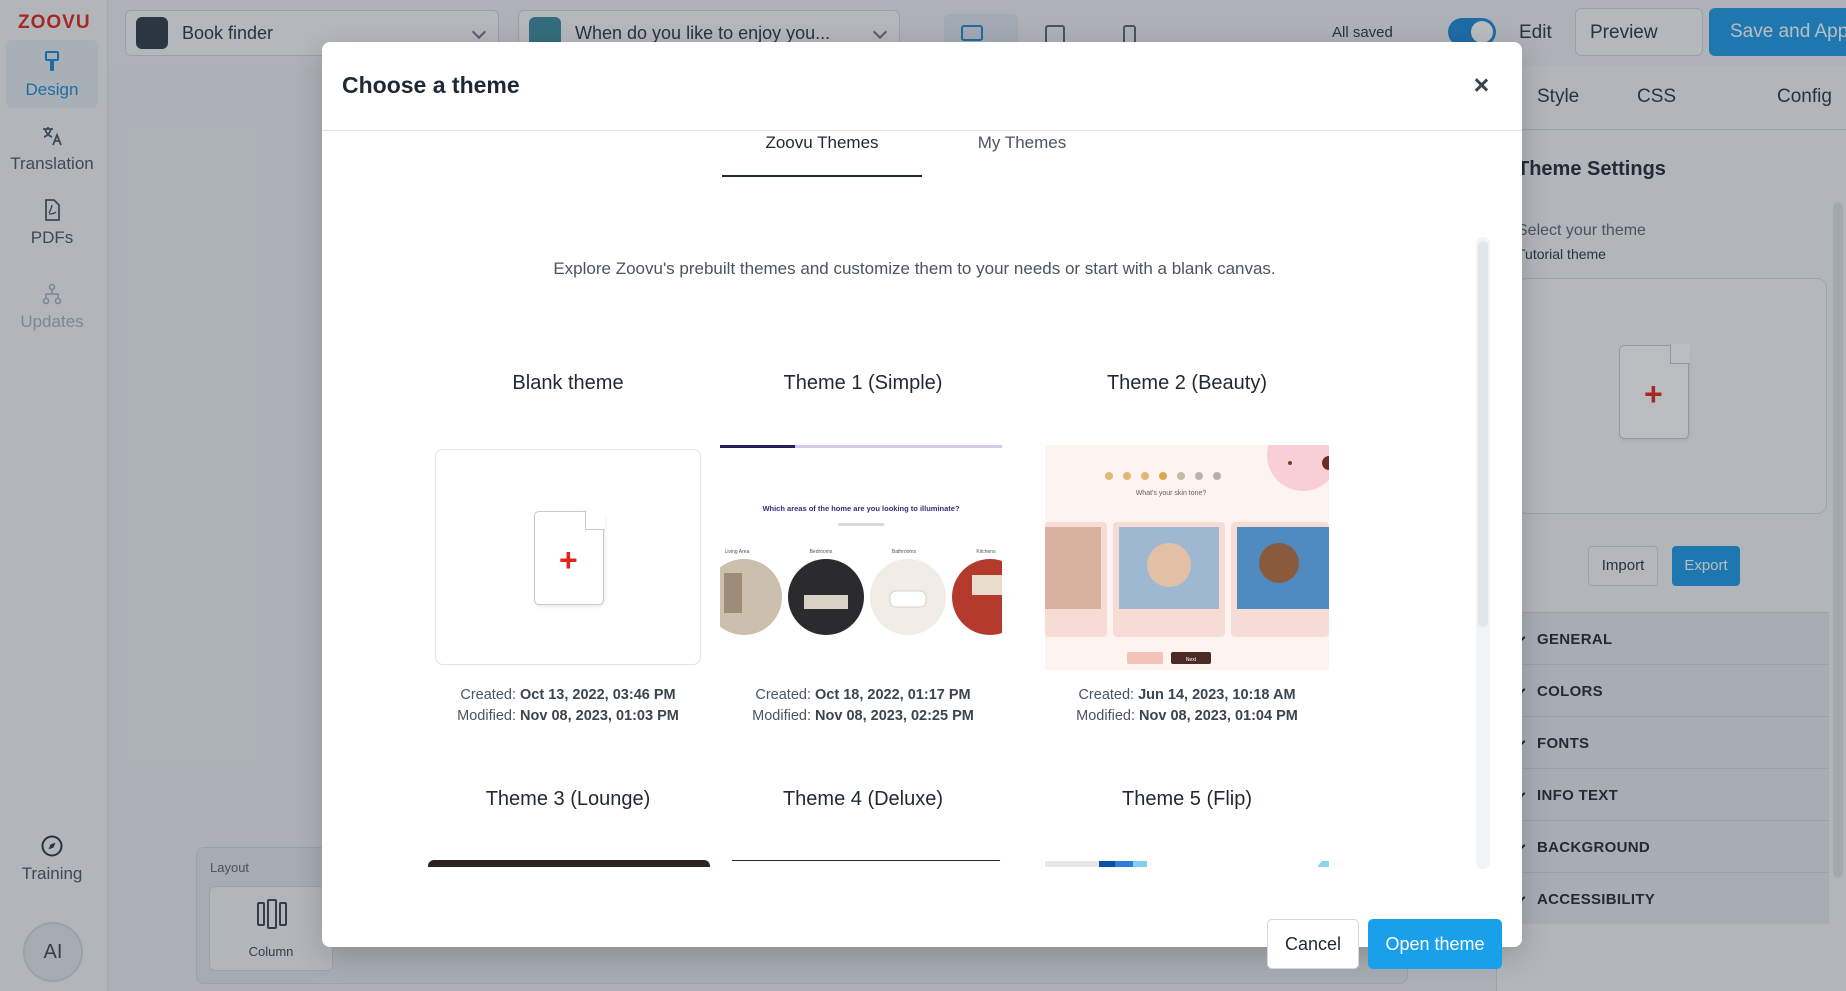  I want to click on theme-title-lounge: Theme 3 (Lounge), so click(568, 799).